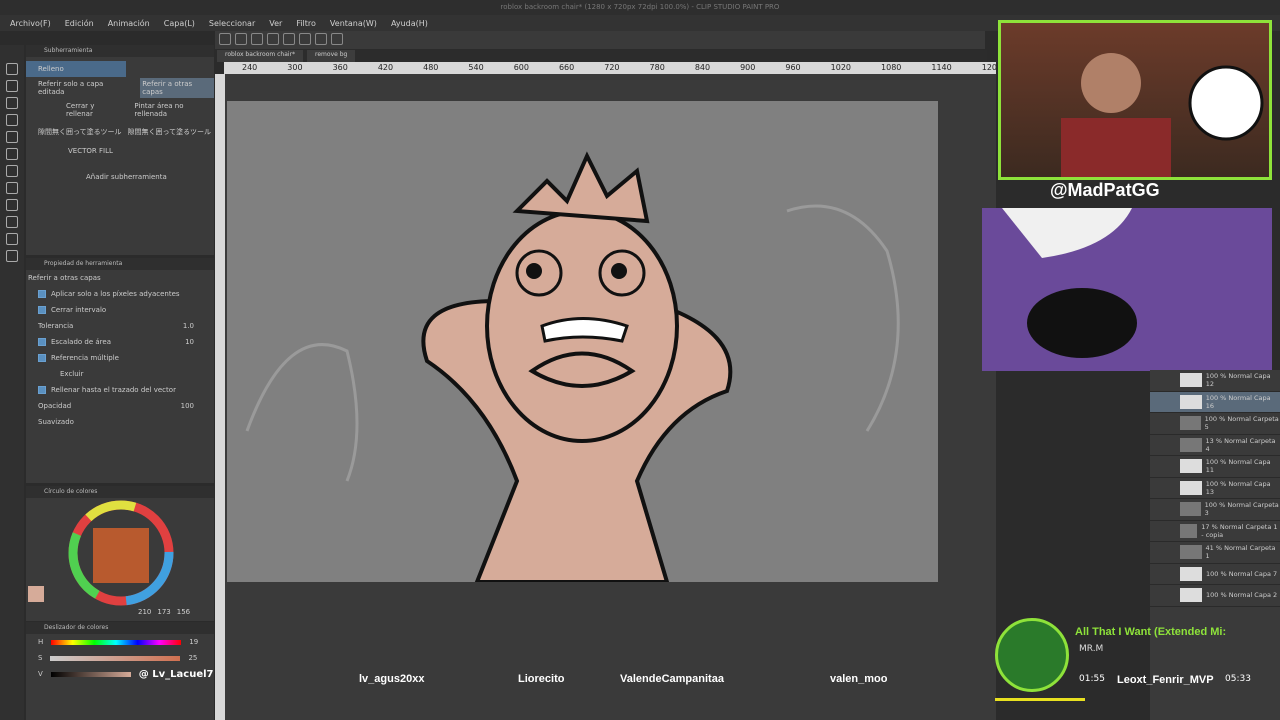  I want to click on lasso-icon, so click(12, 120).